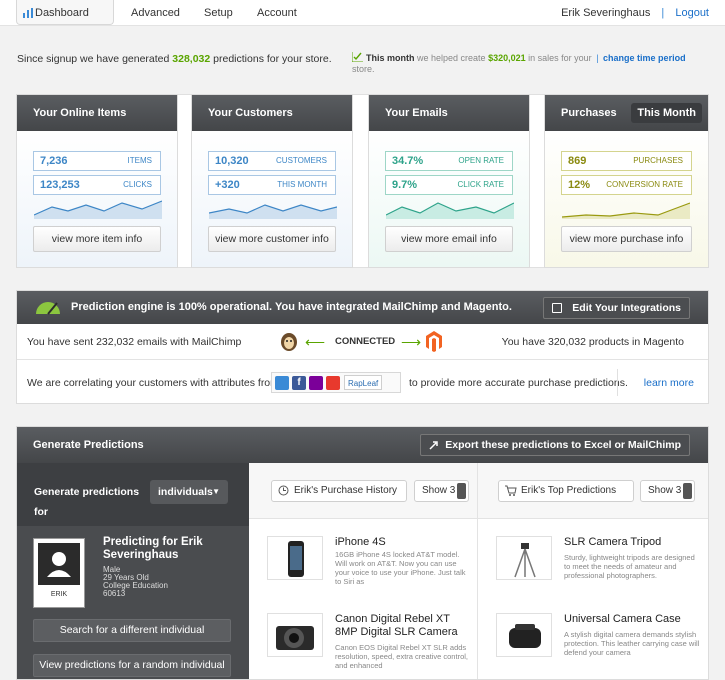 This screenshot has width=725, height=680. I want to click on tab-advanced: Advanced, so click(155, 13).